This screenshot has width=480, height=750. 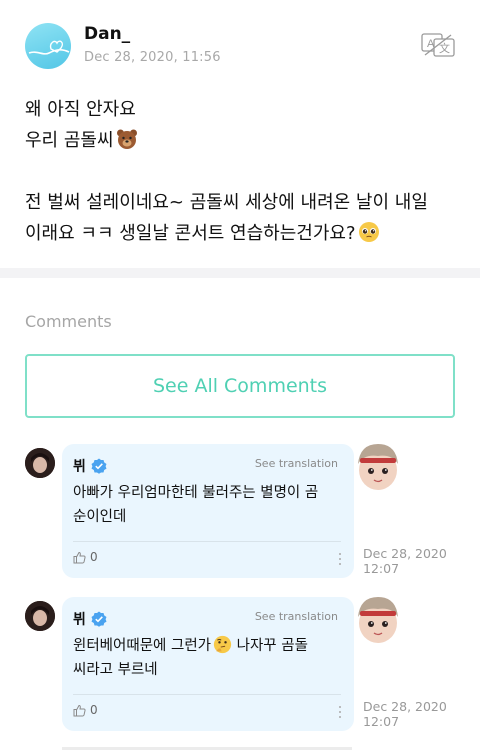 I want to click on comment-text-line: 윈터베어때문에 그런가 나자꾸 곰돌, so click(x=209, y=646).